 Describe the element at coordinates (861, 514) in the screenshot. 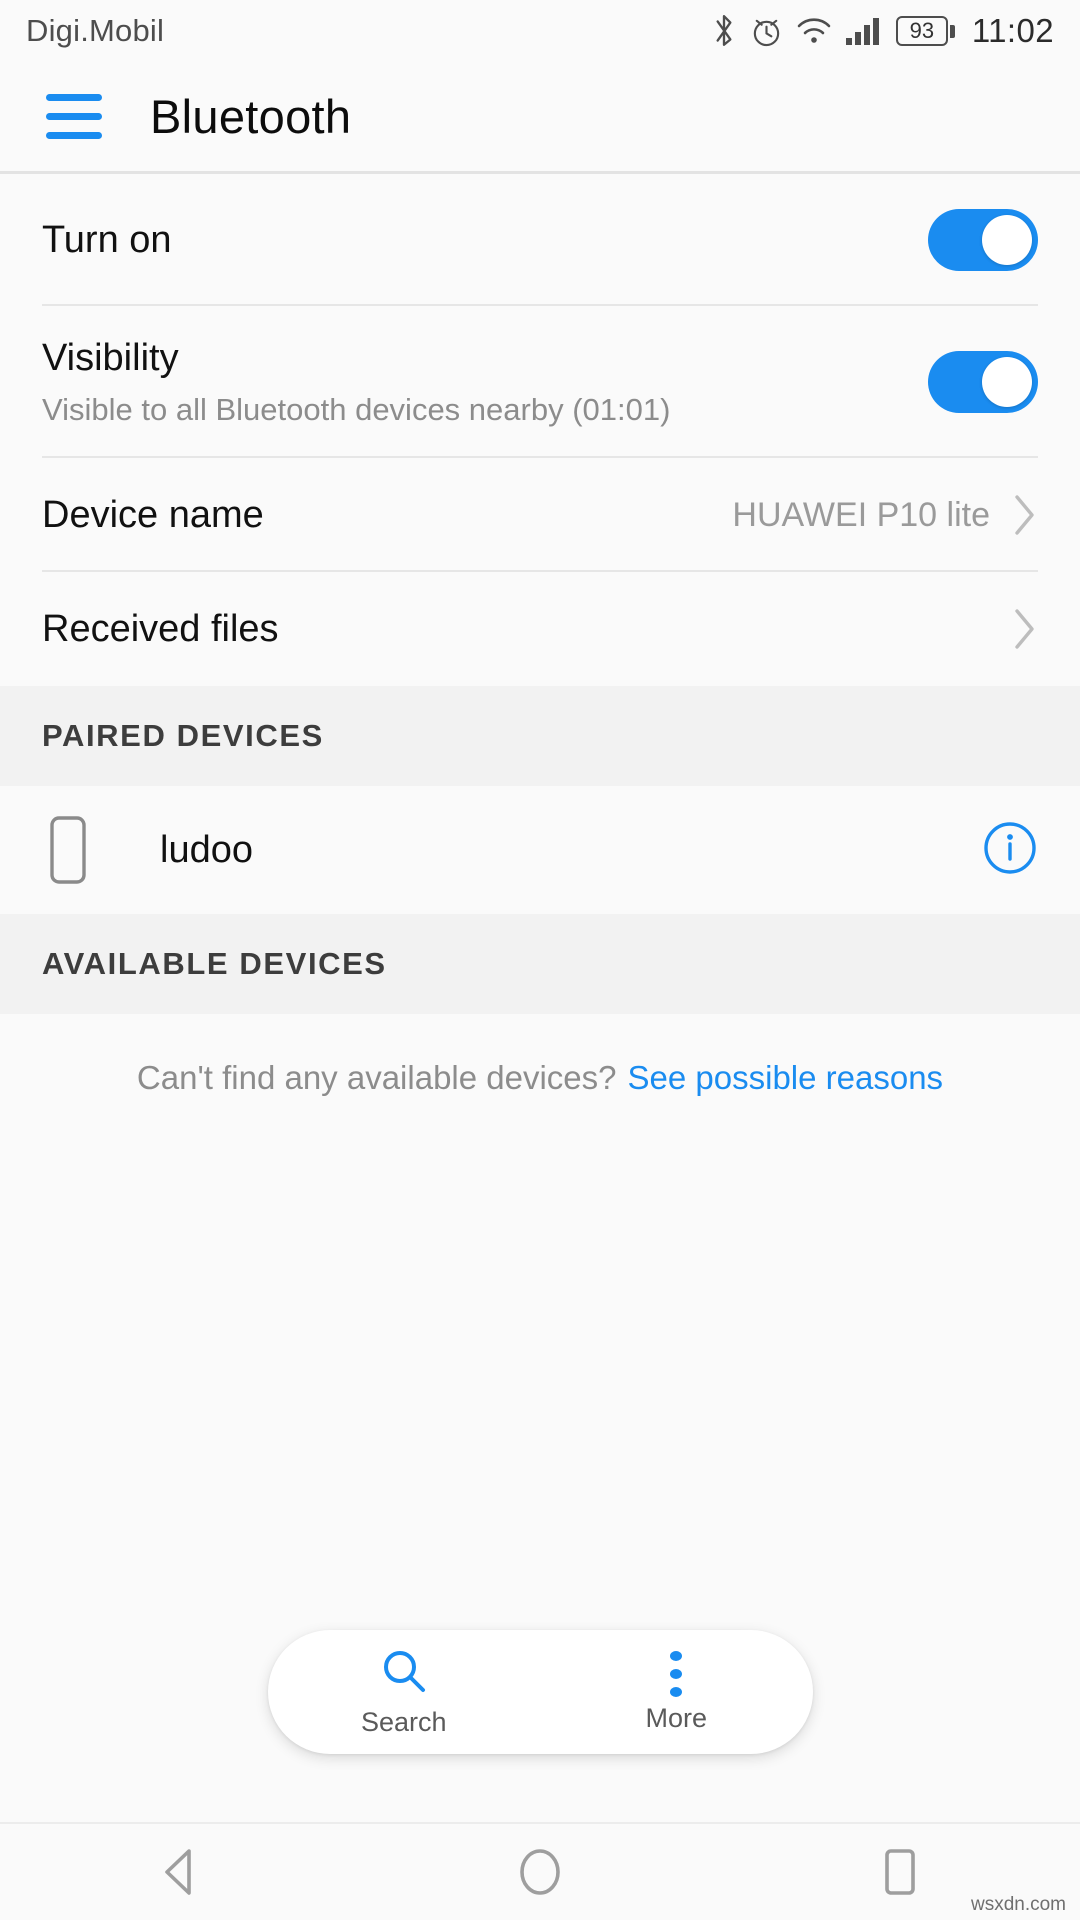

I see `device-name-value: HUAWEI P10 lite` at that location.